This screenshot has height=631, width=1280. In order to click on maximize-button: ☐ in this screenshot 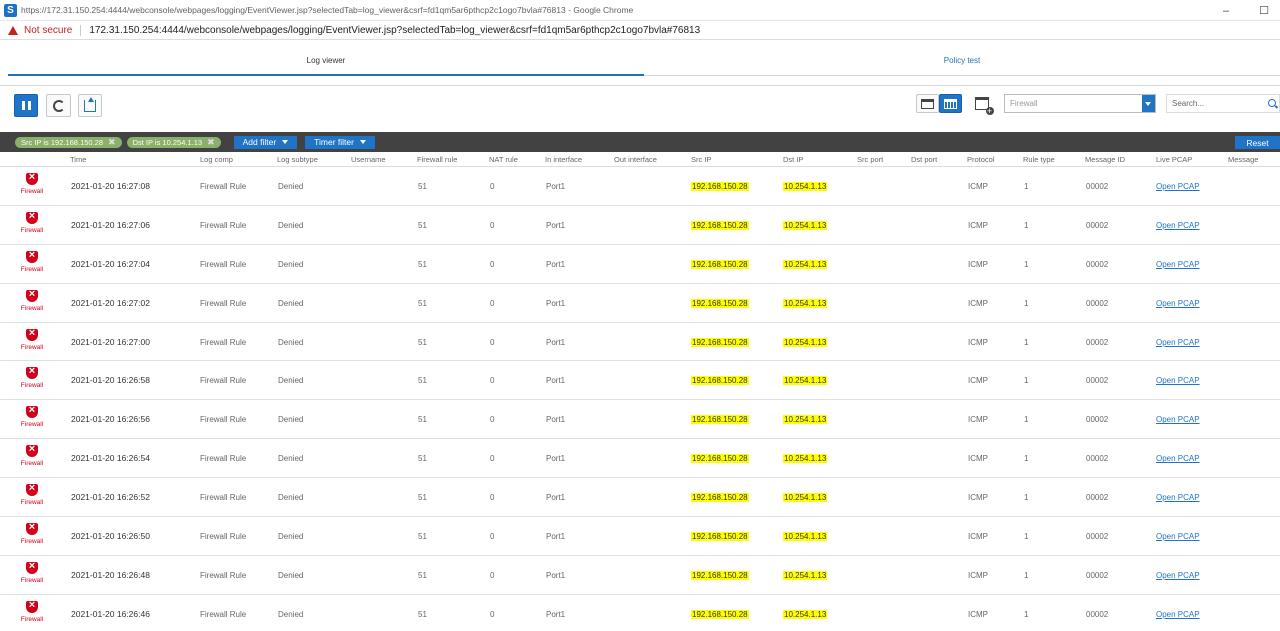, I will do `click(1264, 10)`.